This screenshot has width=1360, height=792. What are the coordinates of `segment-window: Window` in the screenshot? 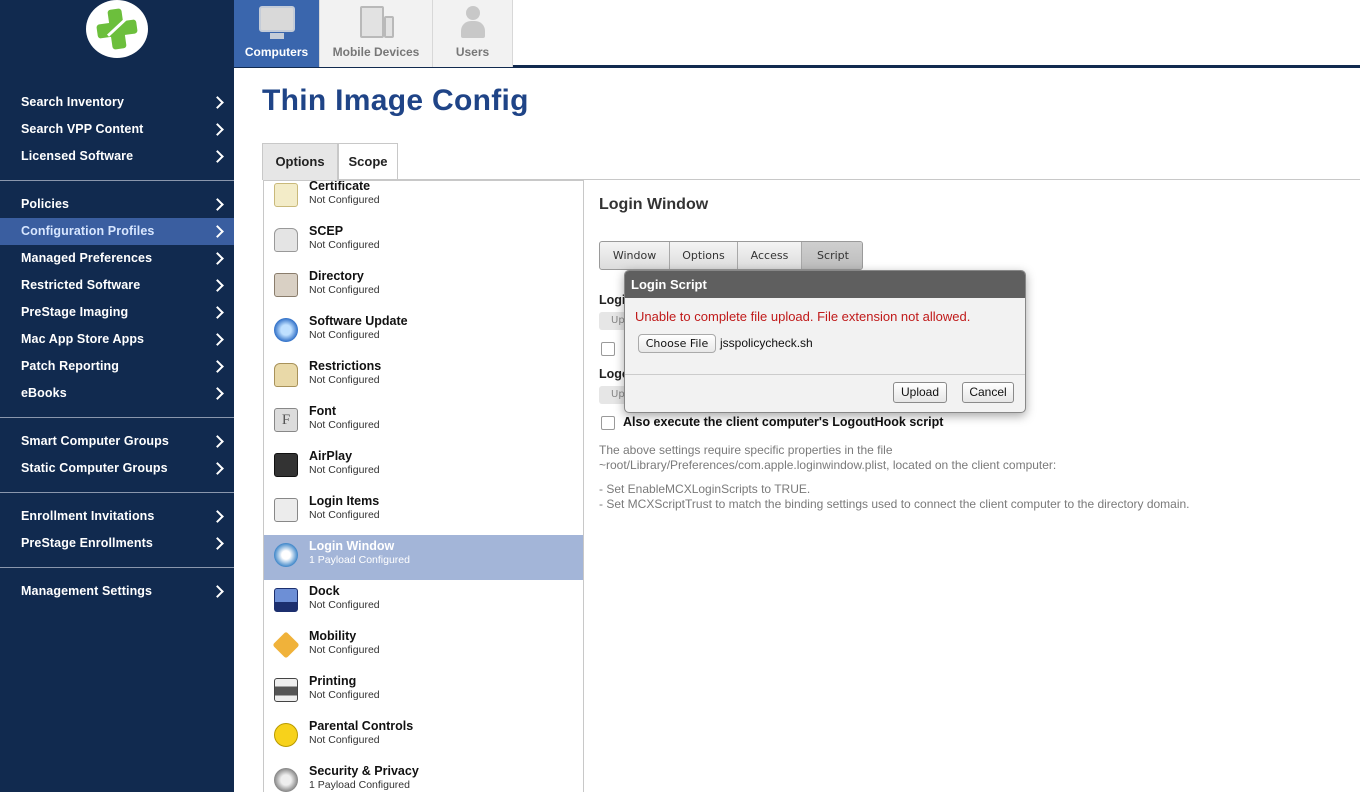 It's located at (635, 255).